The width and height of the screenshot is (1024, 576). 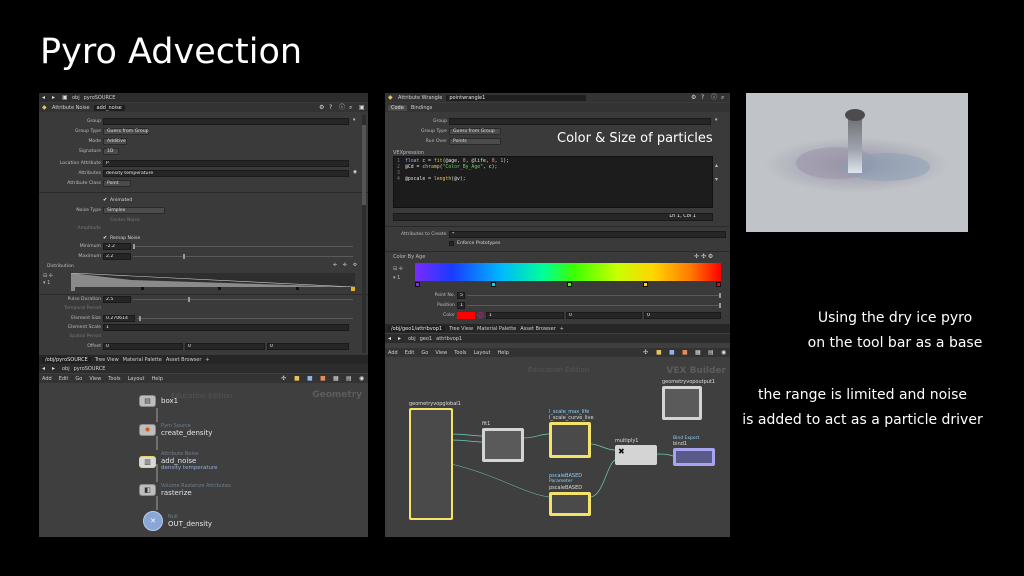 What do you see at coordinates (571, 433) in the screenshot?
I see `vop-node-scale-curve: l_scale_max_life l_scale_curve_live` at bounding box center [571, 433].